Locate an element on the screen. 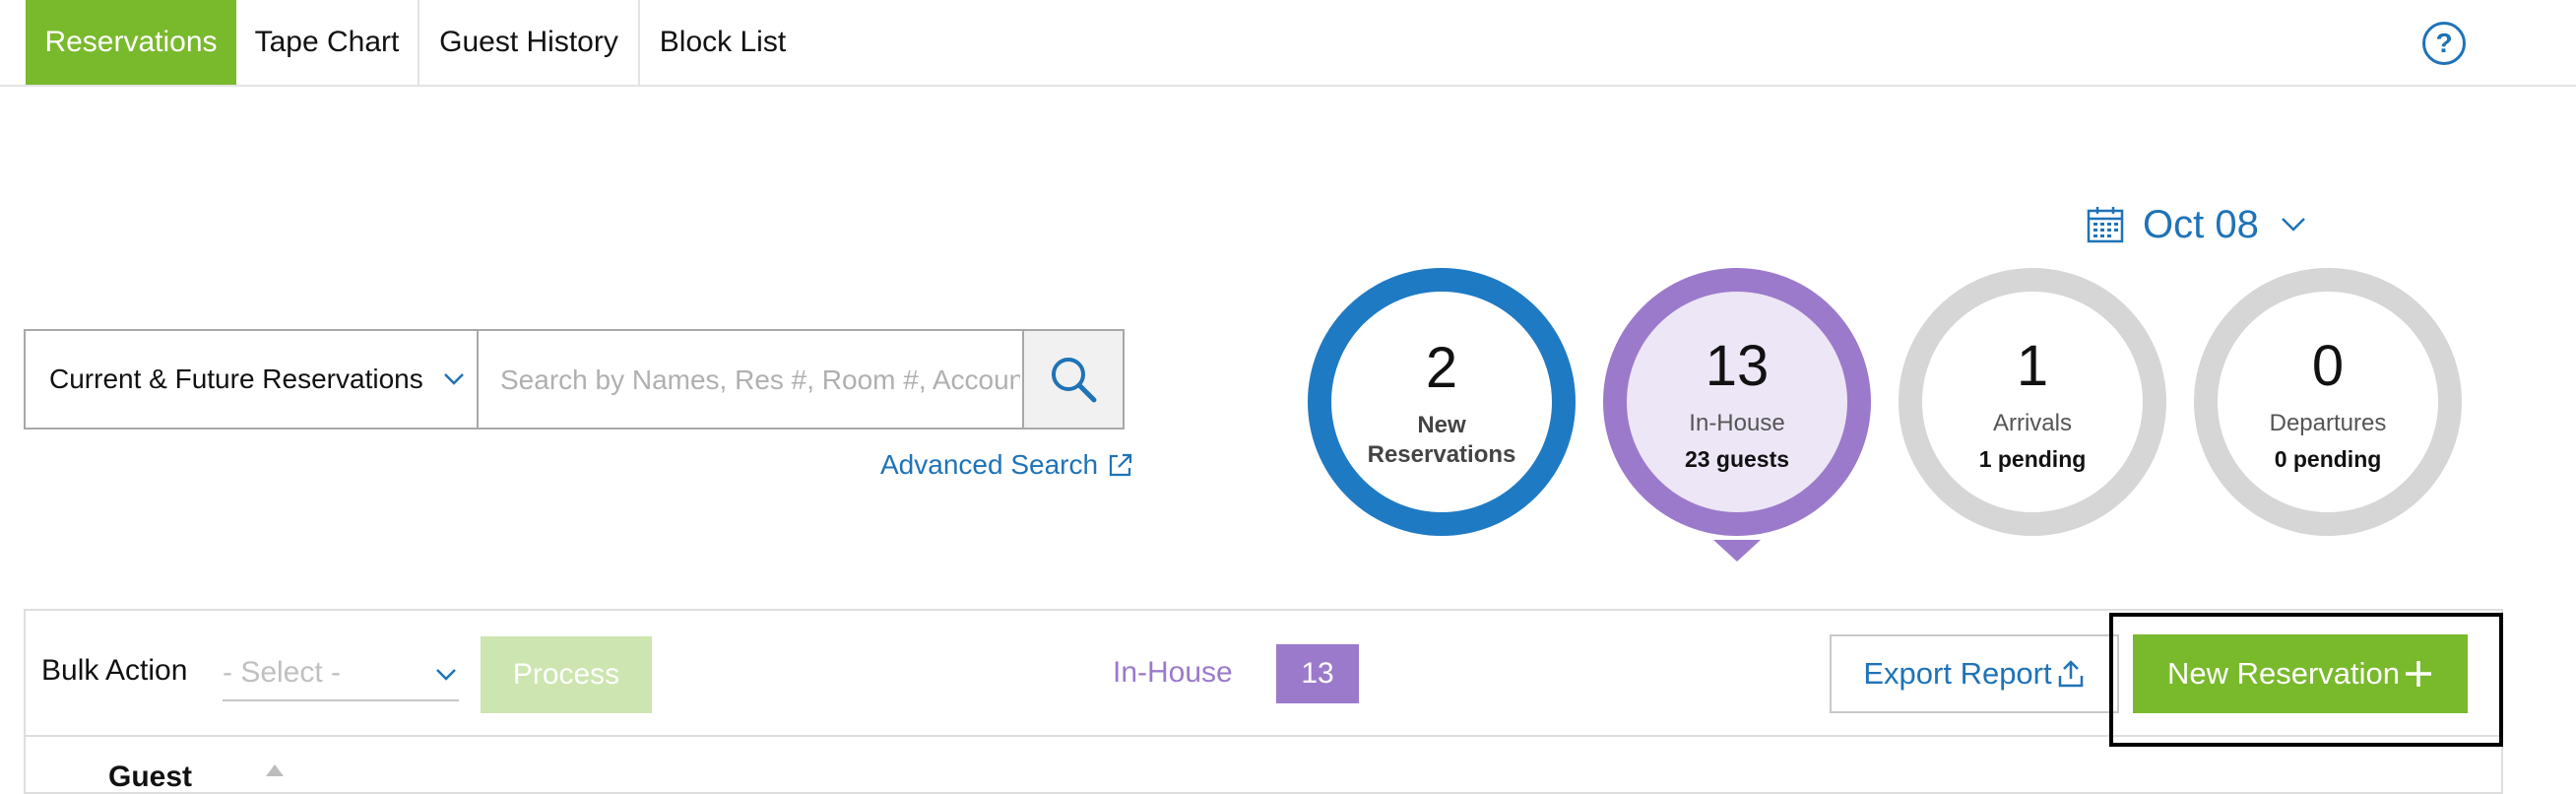 The height and width of the screenshot is (794, 2576). search-button is located at coordinates (1072, 379).